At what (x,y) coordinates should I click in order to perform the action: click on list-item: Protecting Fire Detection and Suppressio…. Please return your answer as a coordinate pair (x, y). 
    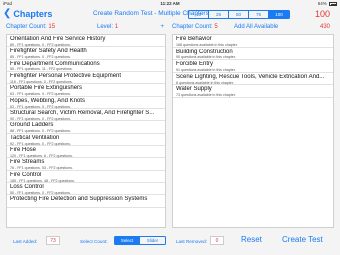
    Looking at the image, I should click on (86, 201).